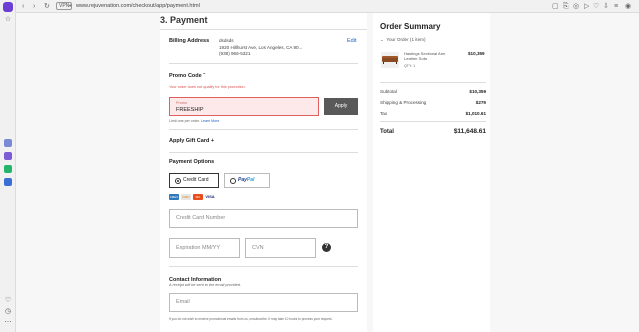  Describe the element at coordinates (475, 113) in the screenshot. I see `tax-value: $1,010.61` at that location.